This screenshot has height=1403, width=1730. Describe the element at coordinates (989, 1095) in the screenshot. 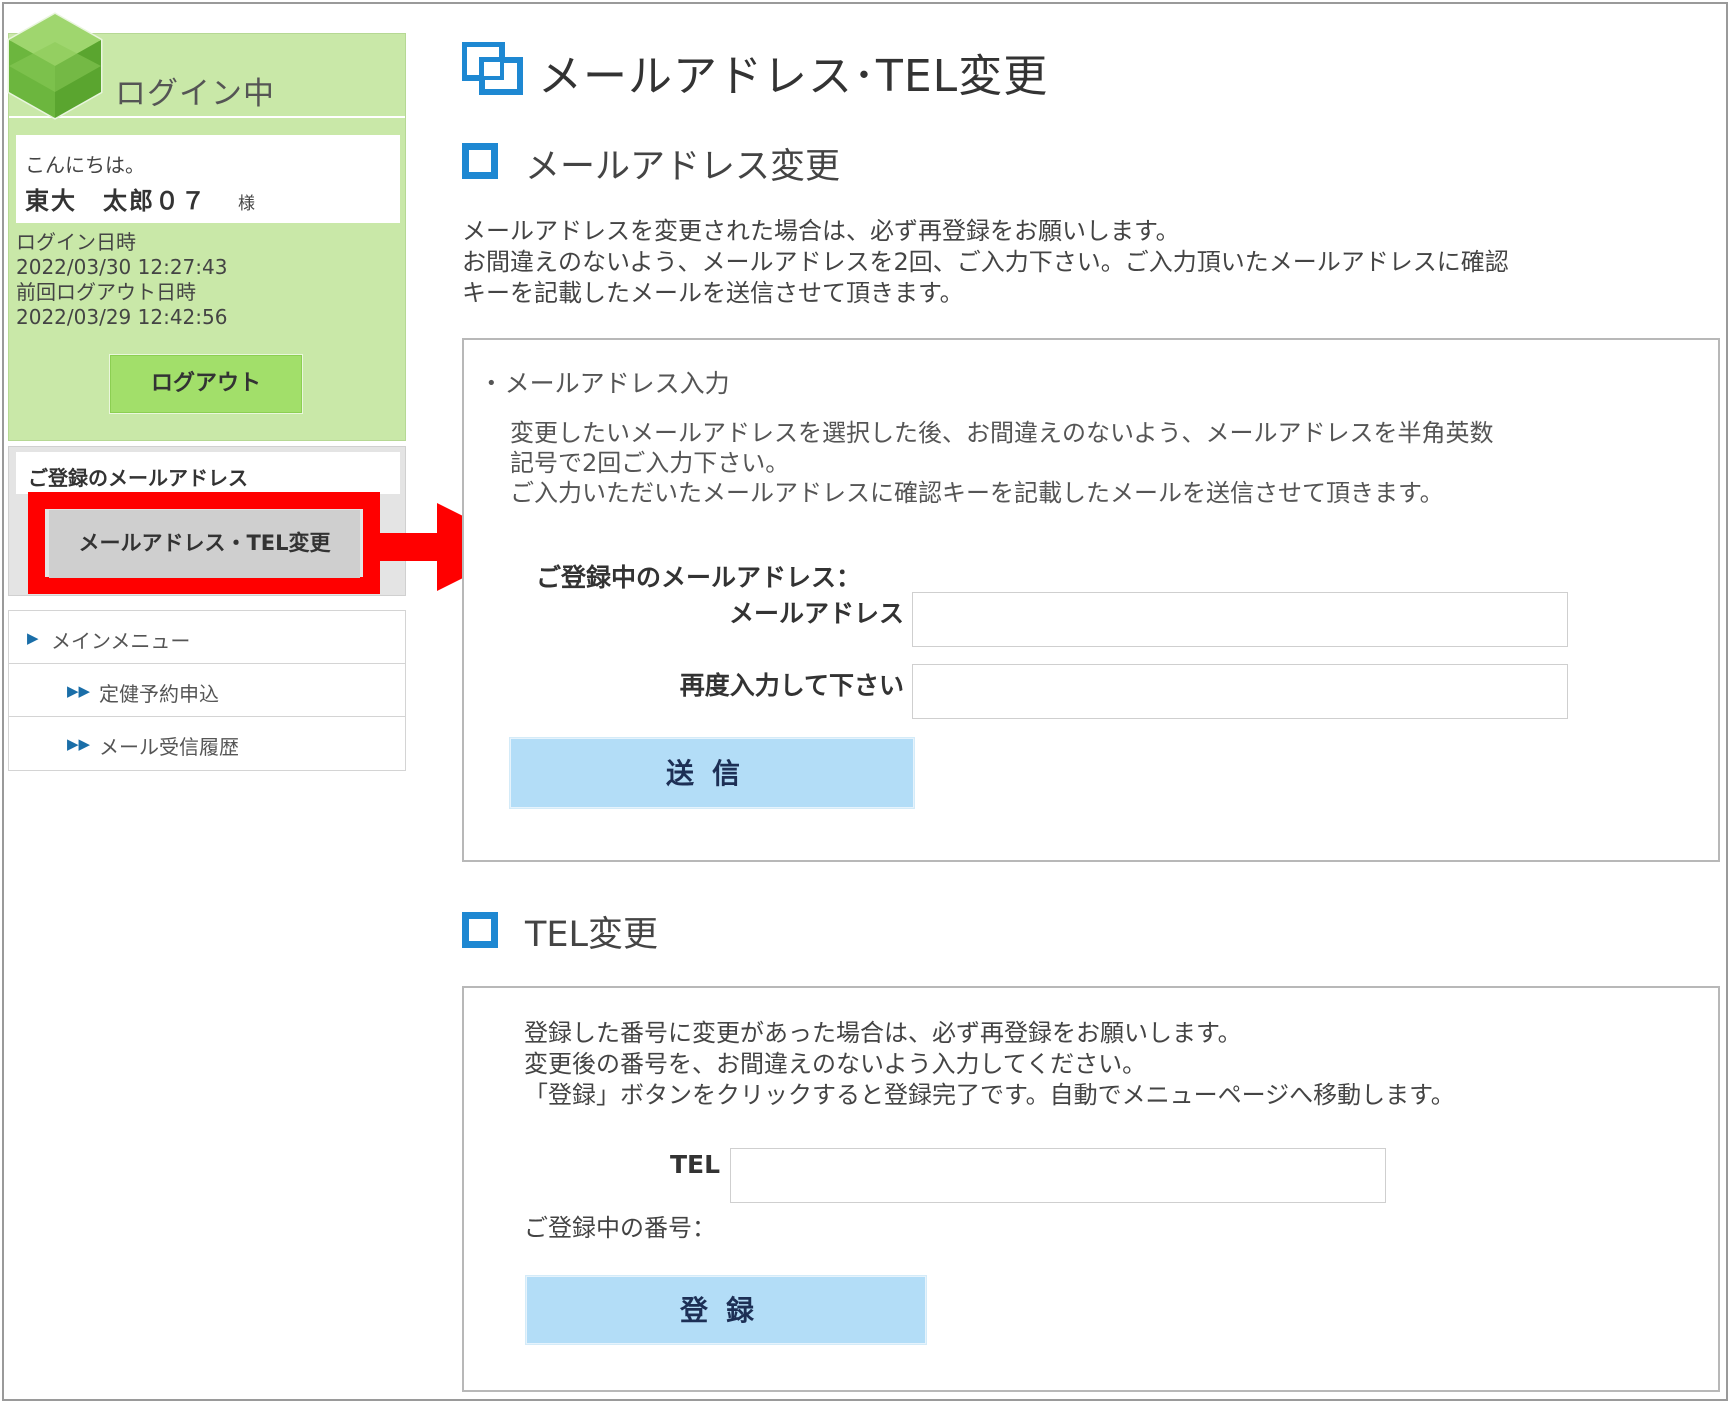

I see `tel-desc-line: 「登録」ボタンをクリックすると登録完了です。自動でメニューページへ移動します。` at that location.